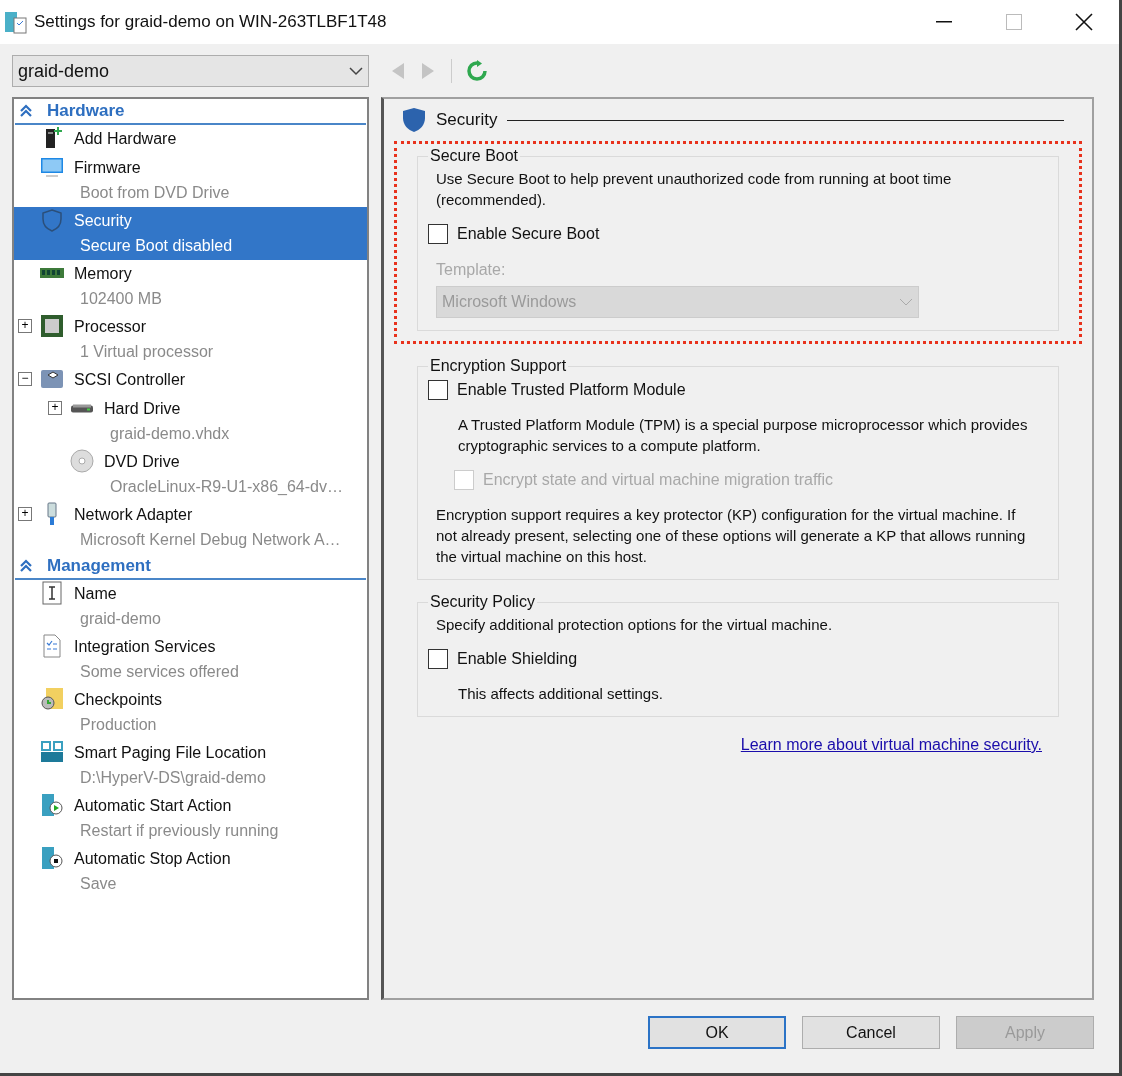 The height and width of the screenshot is (1076, 1122). Describe the element at coordinates (156, 246) in the screenshot. I see `item-detail: Secure Boot disabled` at that location.